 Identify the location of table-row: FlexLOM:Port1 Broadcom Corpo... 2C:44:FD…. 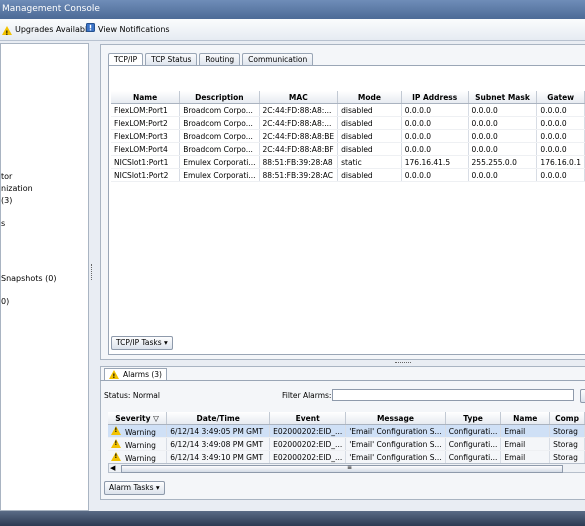
(348, 110).